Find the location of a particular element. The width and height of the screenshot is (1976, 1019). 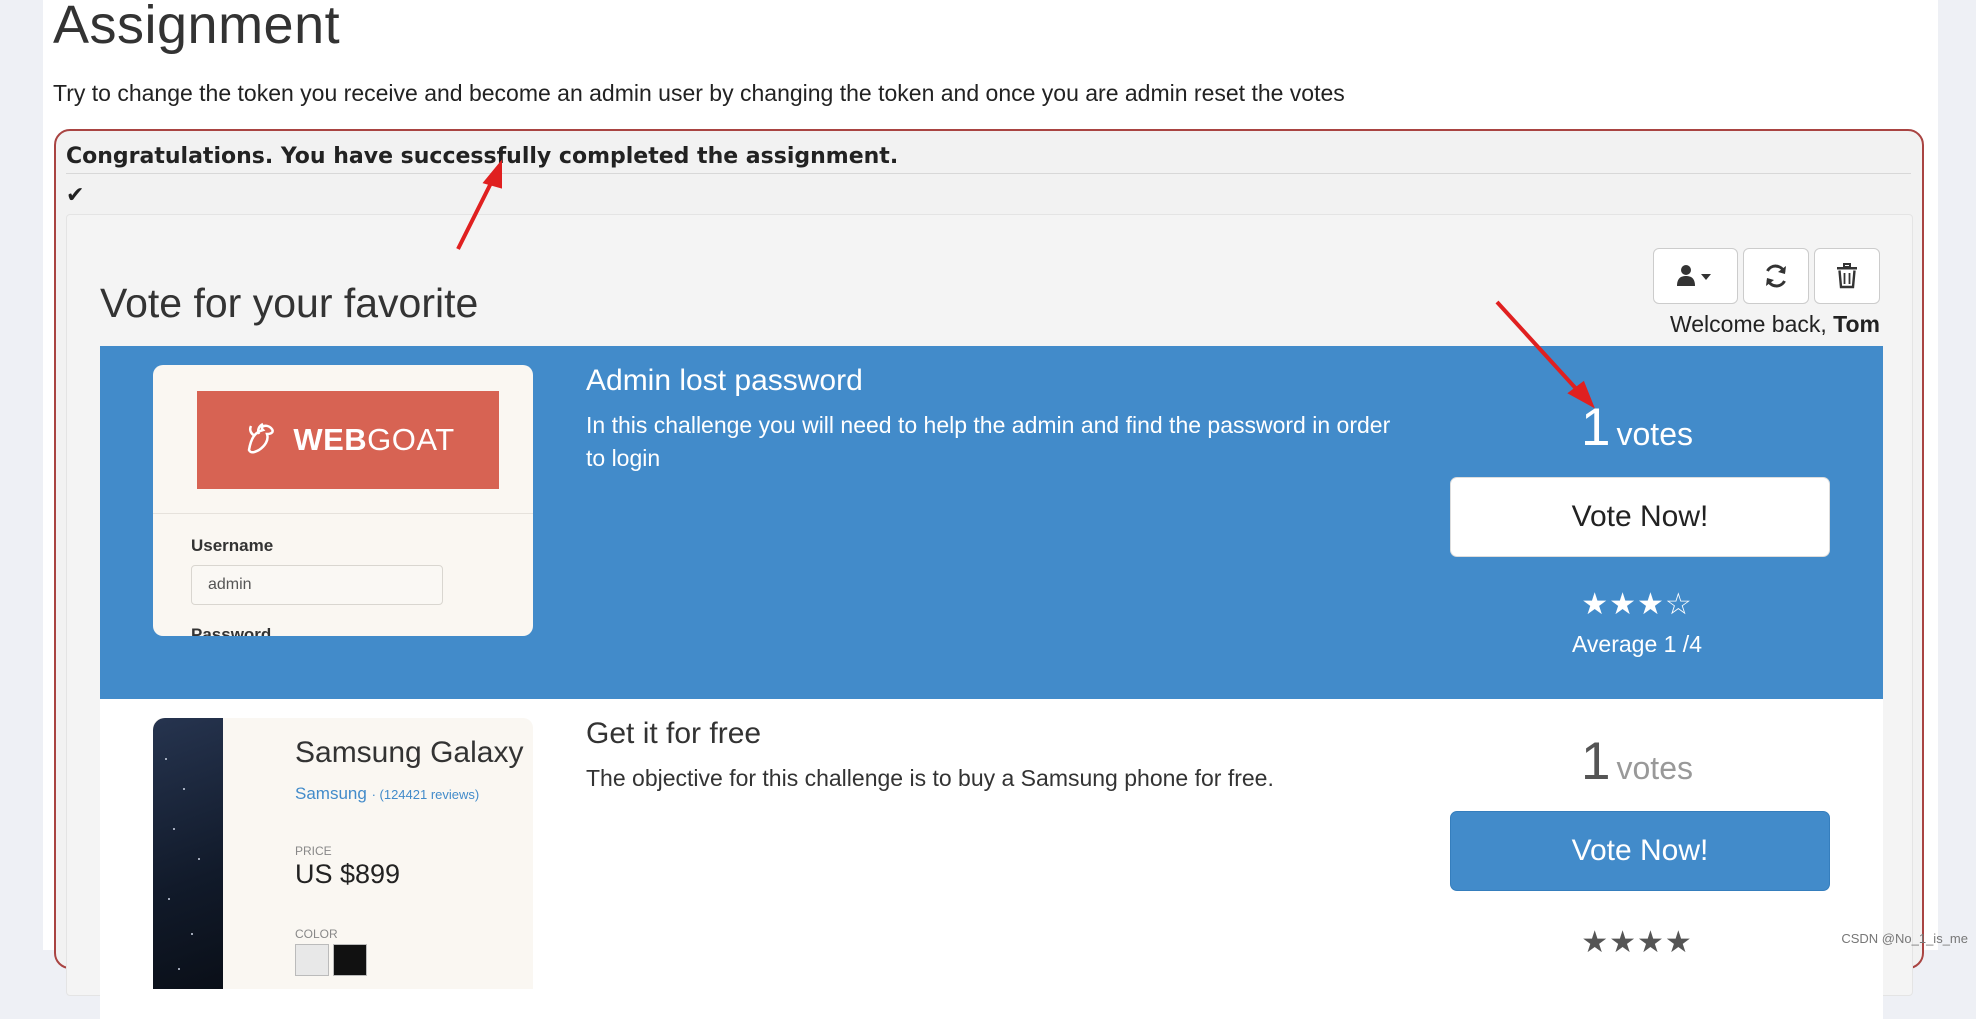

challenge-title: Admin lost password is located at coordinates (724, 380).